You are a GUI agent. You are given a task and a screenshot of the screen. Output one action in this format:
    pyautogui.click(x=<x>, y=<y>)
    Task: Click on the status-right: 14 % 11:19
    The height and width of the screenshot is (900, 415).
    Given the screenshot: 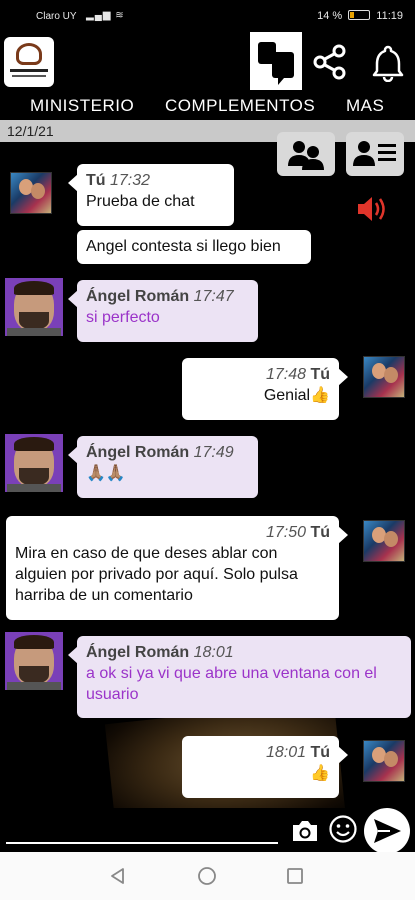 What is the action you would take?
    pyautogui.click(x=360, y=16)
    